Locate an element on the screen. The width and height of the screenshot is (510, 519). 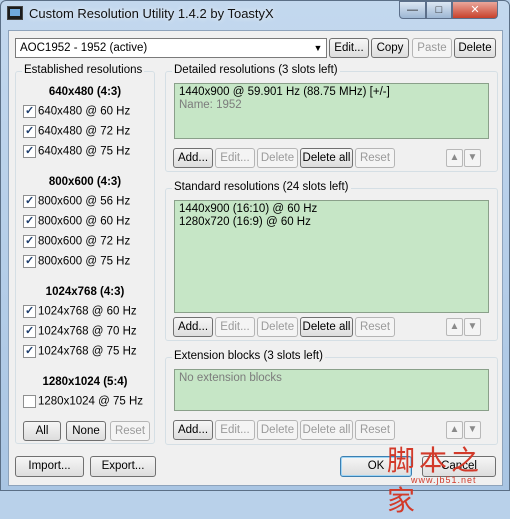
standard-reset-button: Reset is located at coordinates (375, 327).